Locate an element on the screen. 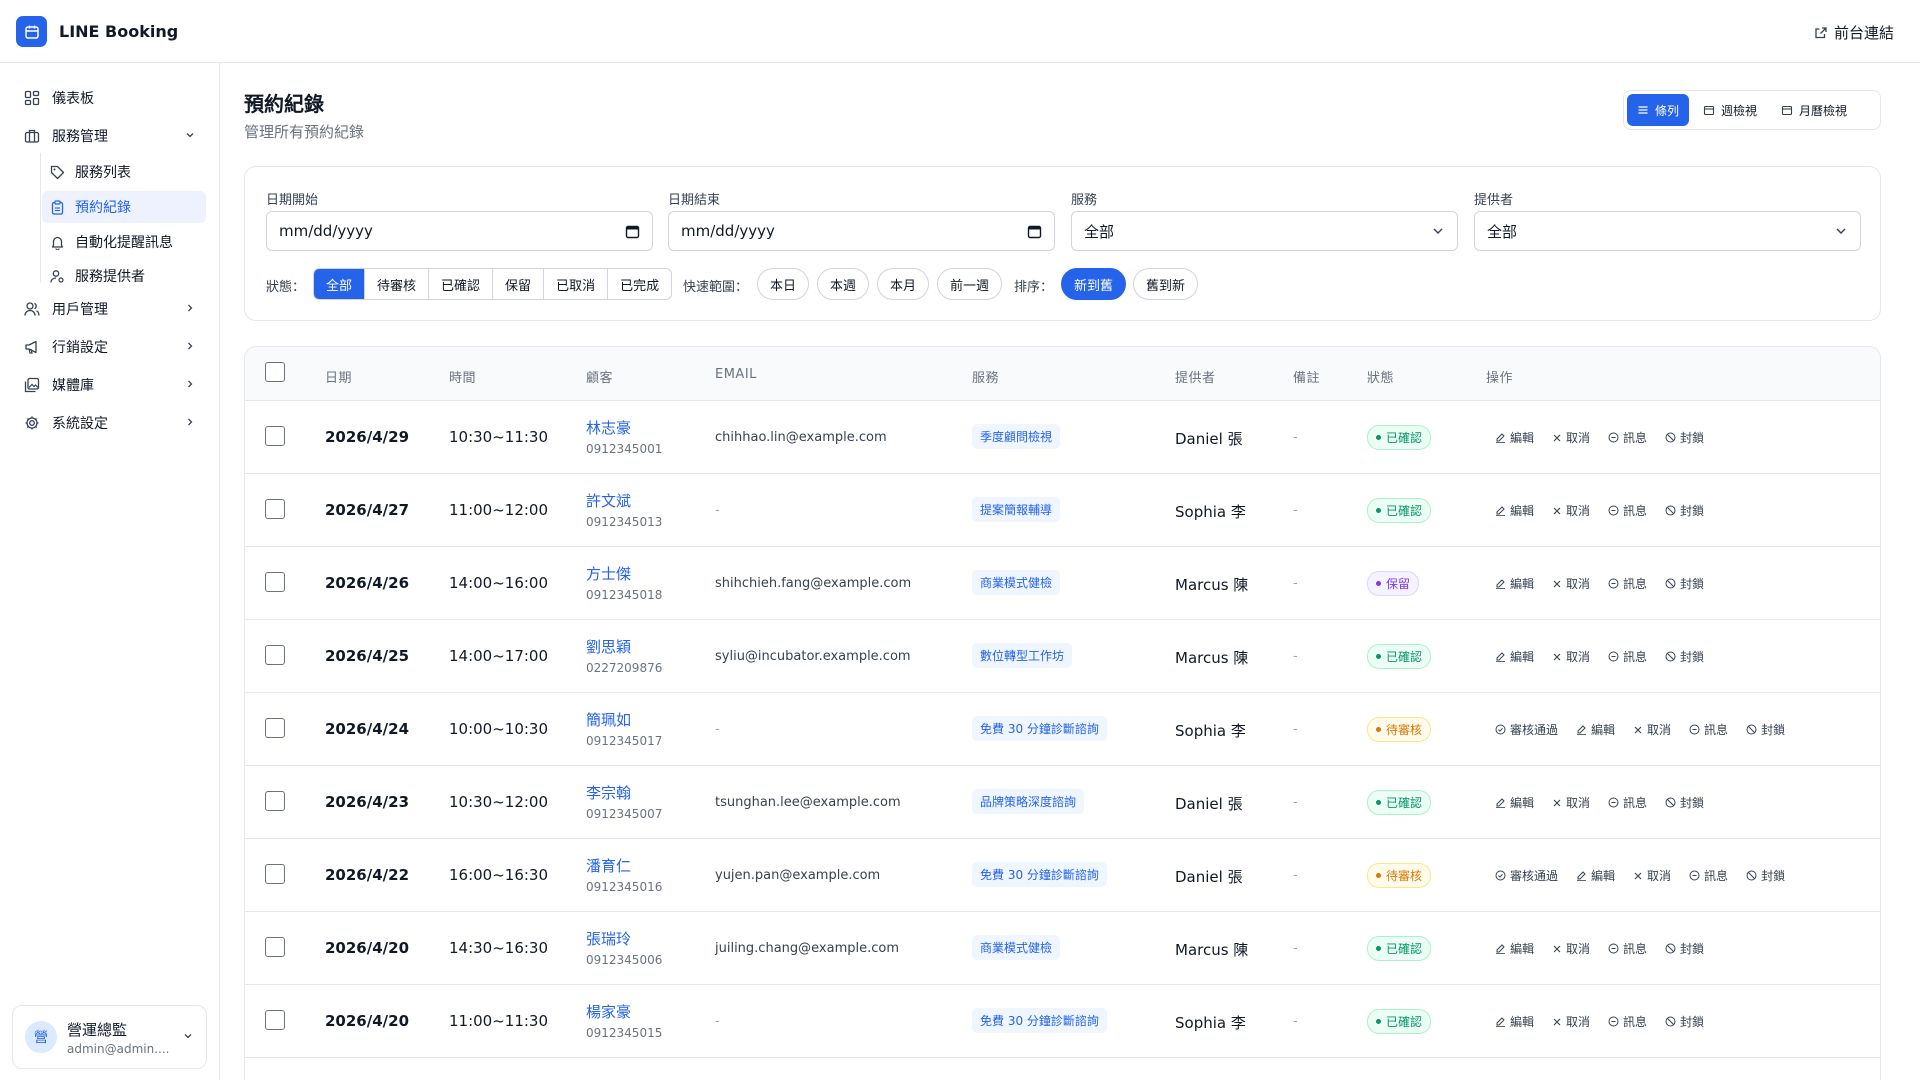 This screenshot has height=1080, width=1920. range-prev-week-button: 前一週 is located at coordinates (970, 284).